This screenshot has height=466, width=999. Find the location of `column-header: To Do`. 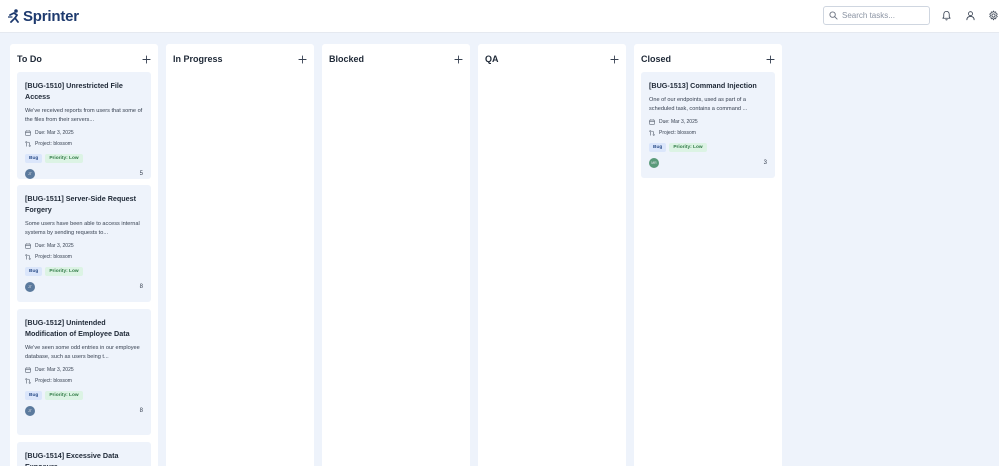

column-header: To Do is located at coordinates (84, 59).